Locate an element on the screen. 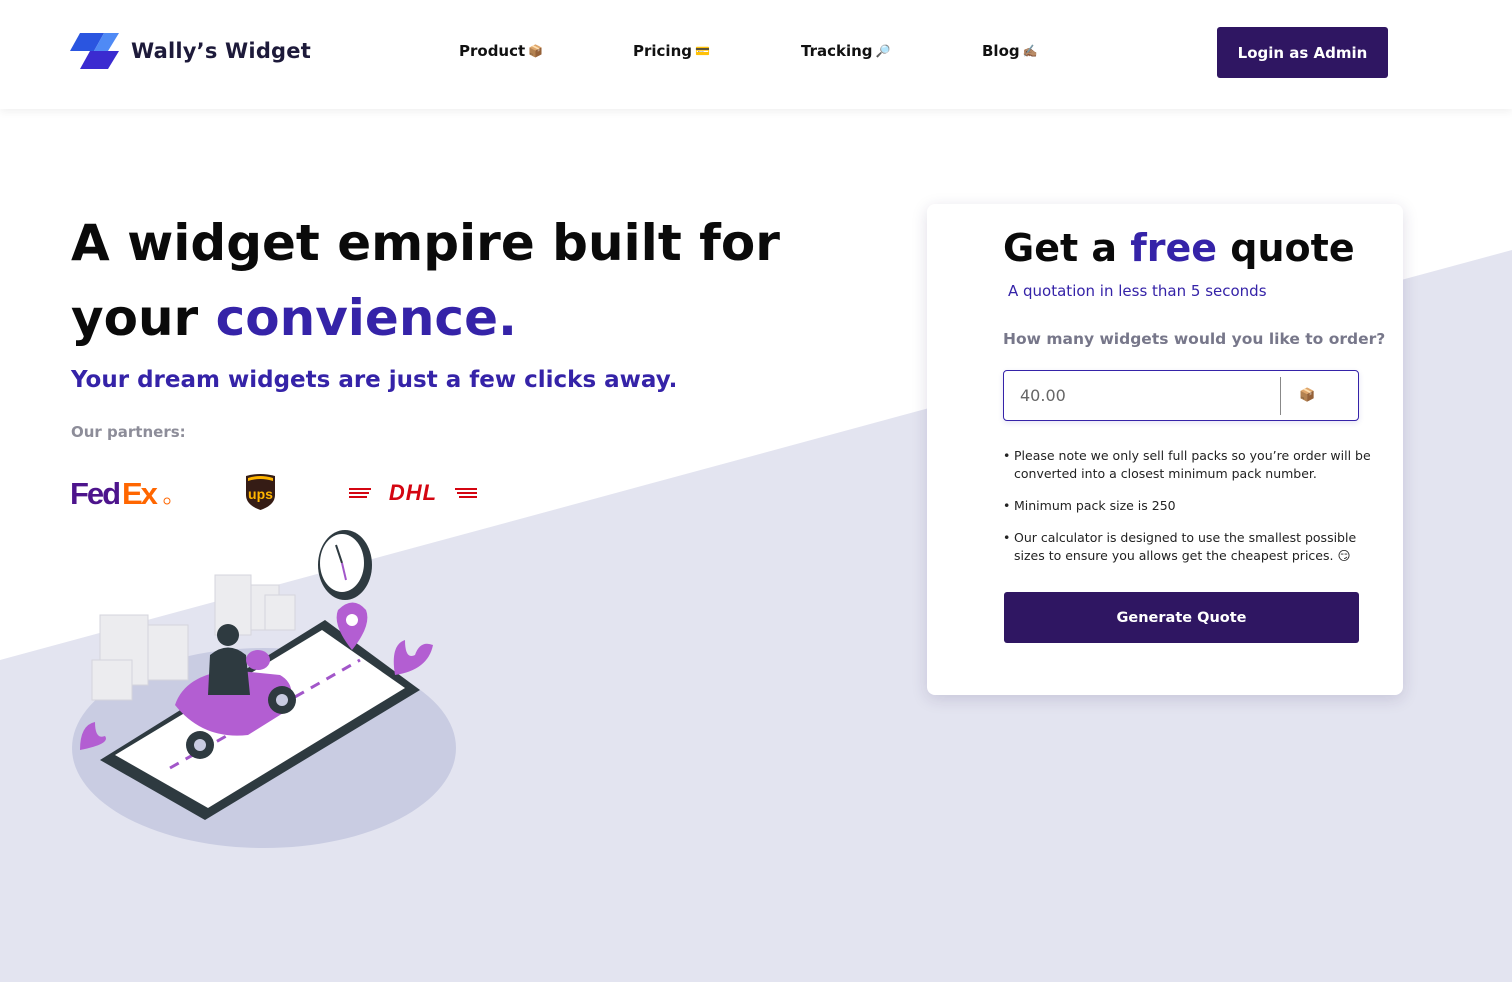 The image size is (1512, 982). nav-blog: Blog ✍🏽 is located at coordinates (1010, 51).